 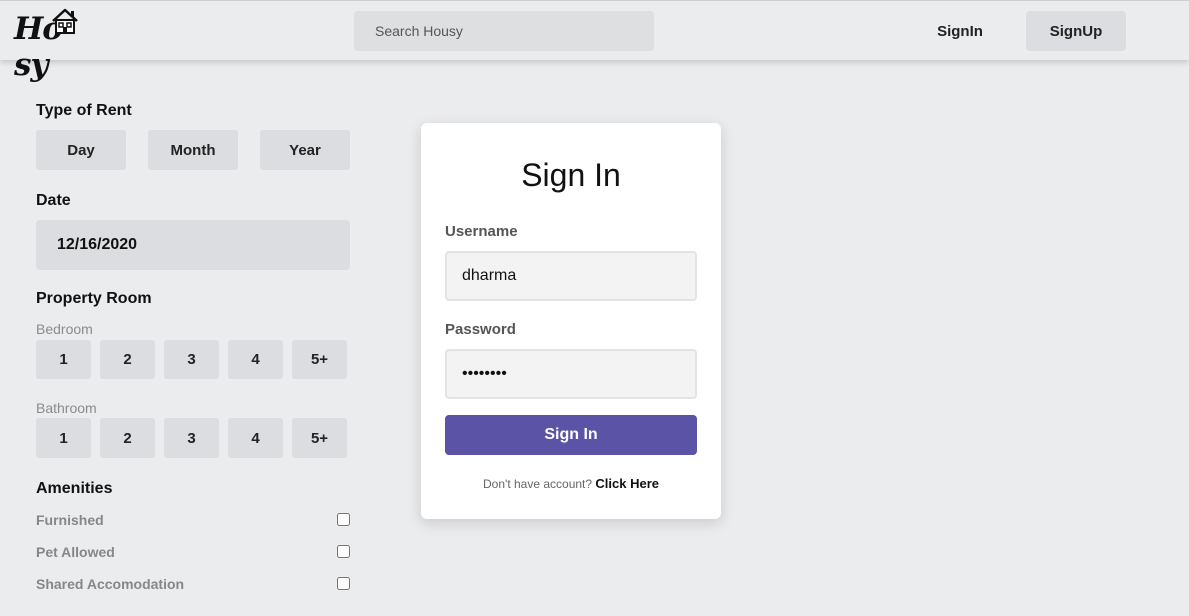 I want to click on password-label: Password, so click(x=480, y=329).